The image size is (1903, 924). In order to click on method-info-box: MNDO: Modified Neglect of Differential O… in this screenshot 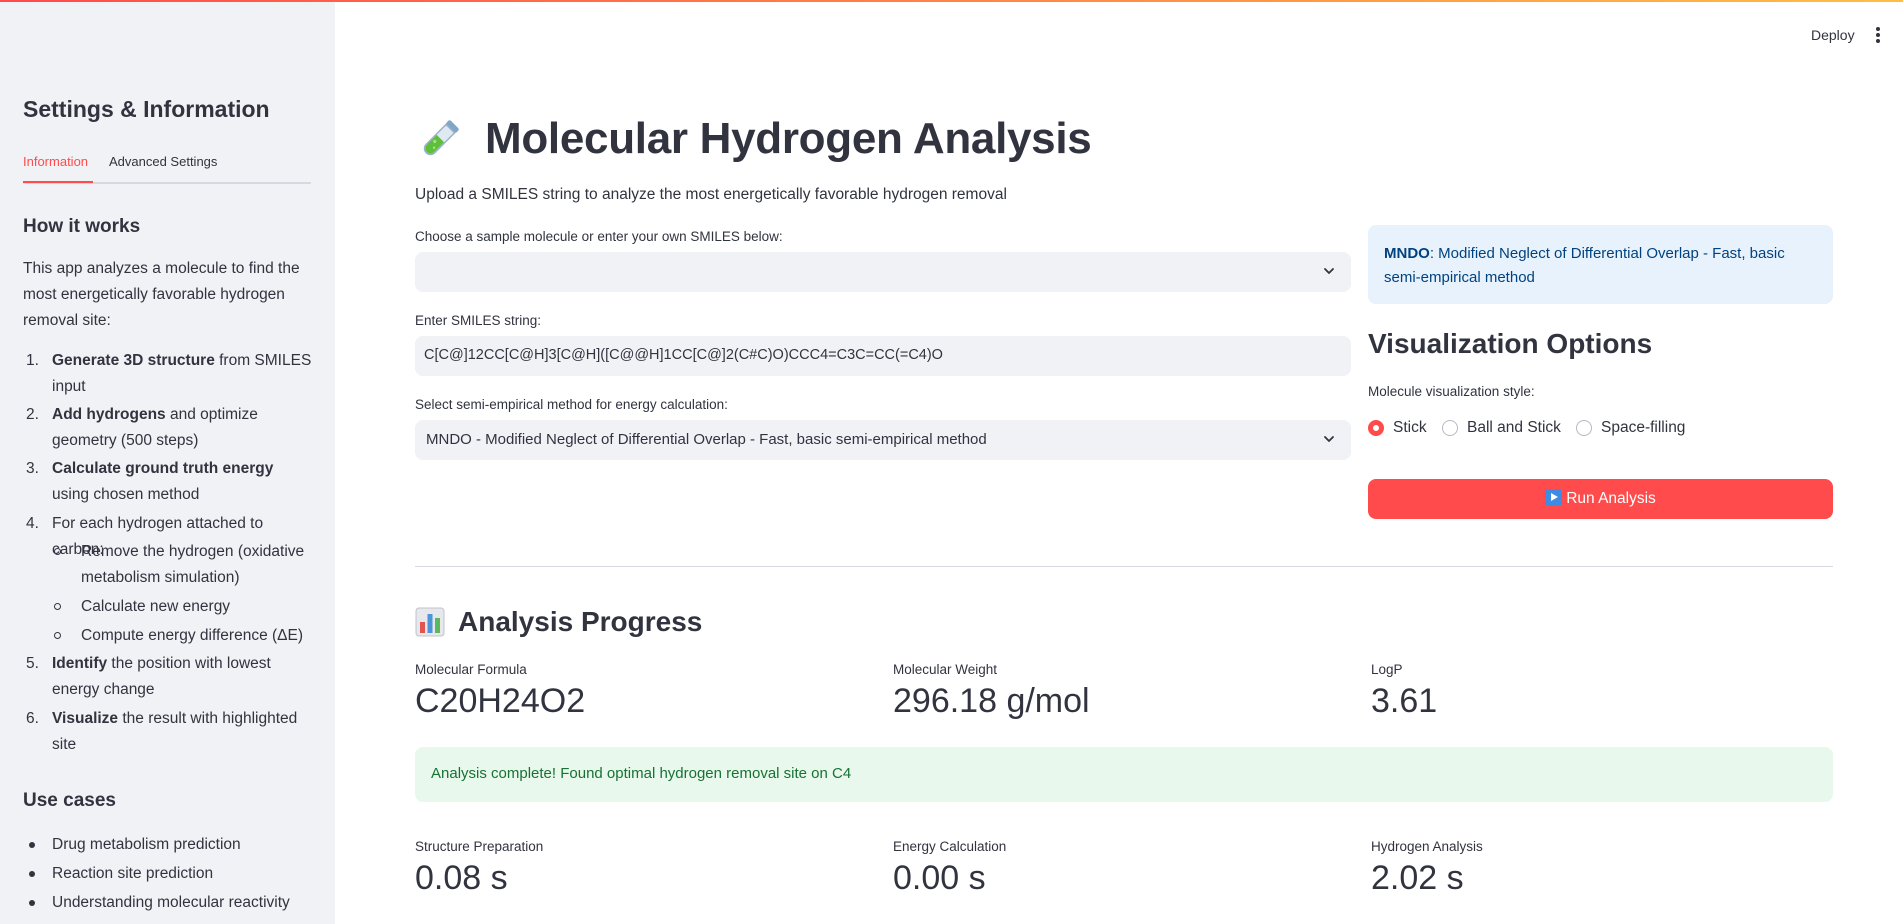, I will do `click(1600, 264)`.